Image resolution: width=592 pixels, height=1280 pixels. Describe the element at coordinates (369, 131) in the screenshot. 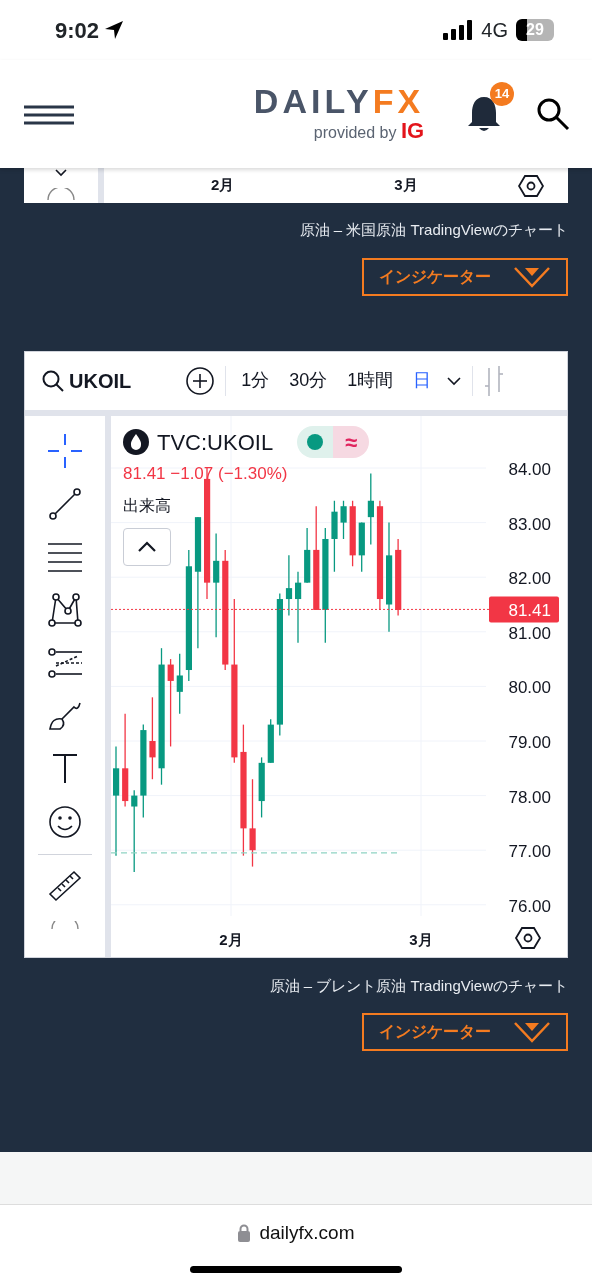

I see `logo-tagline: provided by IG` at that location.